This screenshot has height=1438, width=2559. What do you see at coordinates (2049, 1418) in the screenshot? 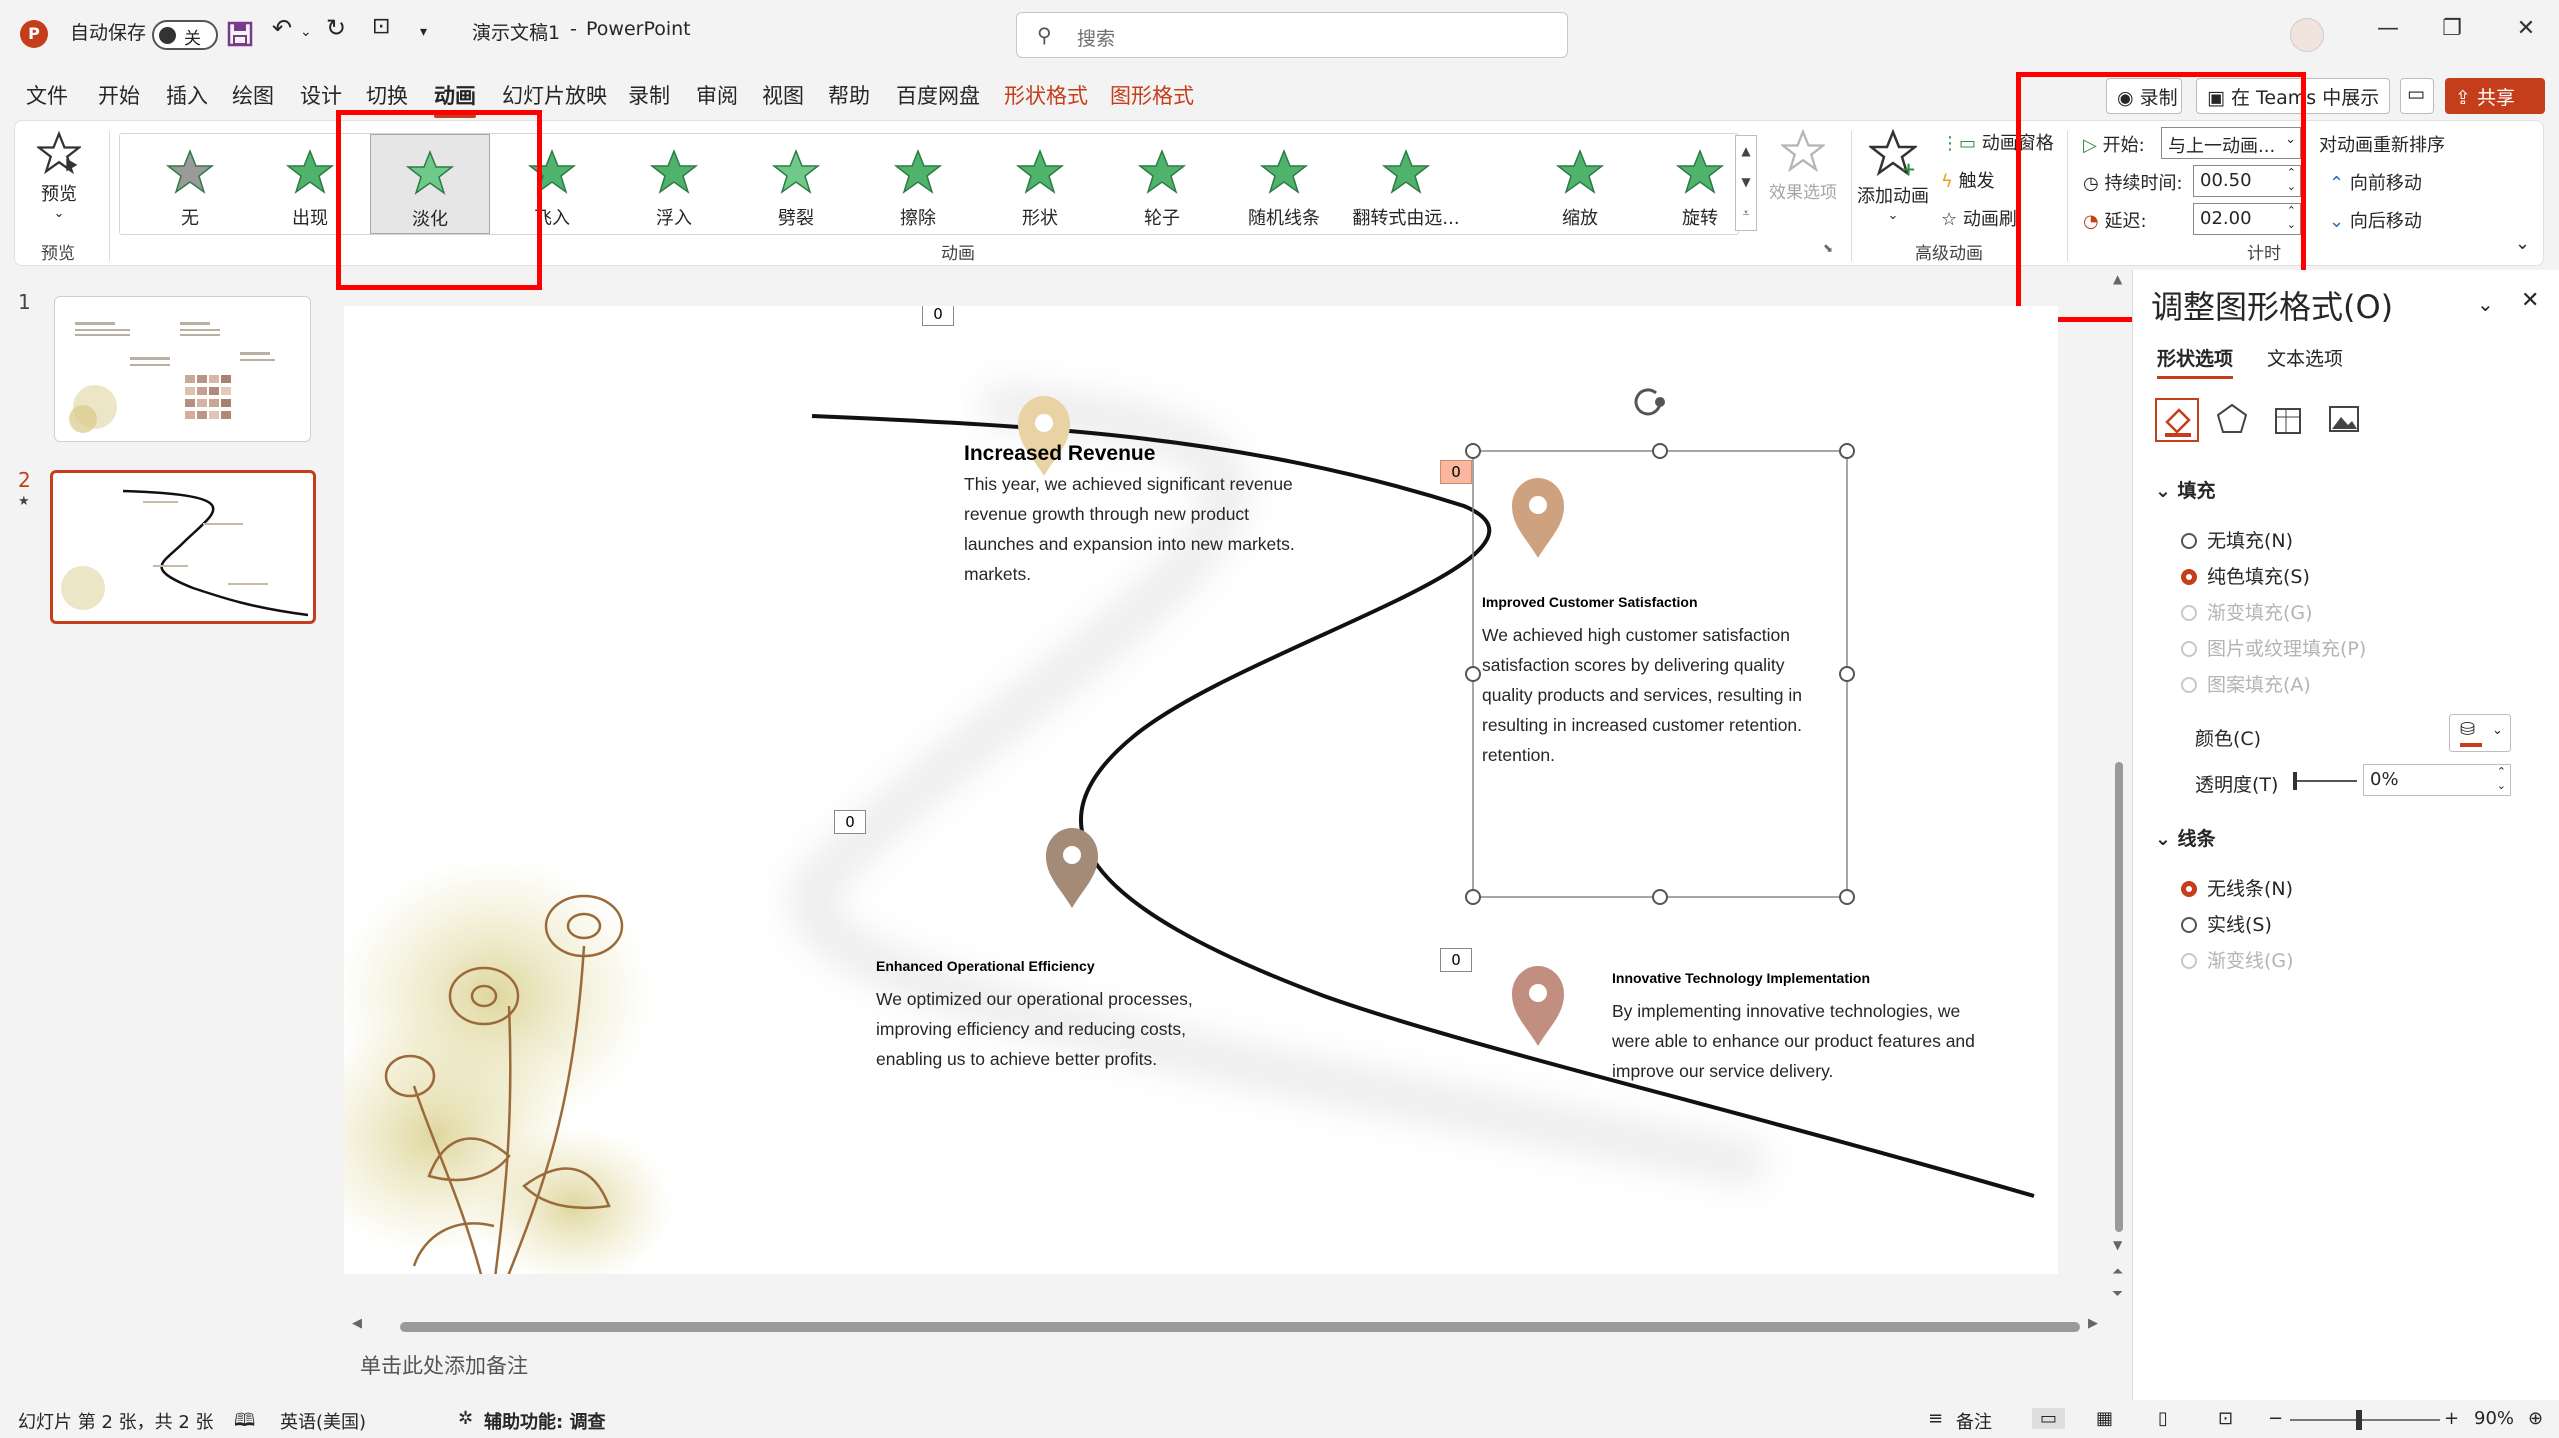
I see `normal-view-icon: ▭` at bounding box center [2049, 1418].